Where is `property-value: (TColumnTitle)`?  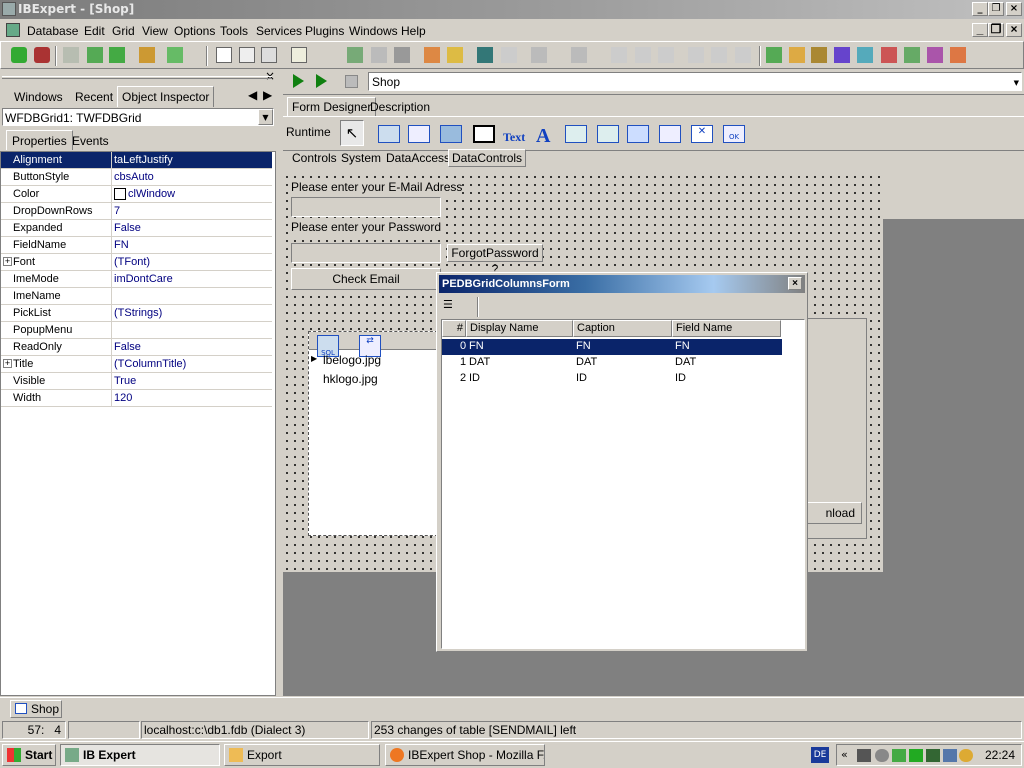
property-value: (TColumnTitle) is located at coordinates (148, 364).